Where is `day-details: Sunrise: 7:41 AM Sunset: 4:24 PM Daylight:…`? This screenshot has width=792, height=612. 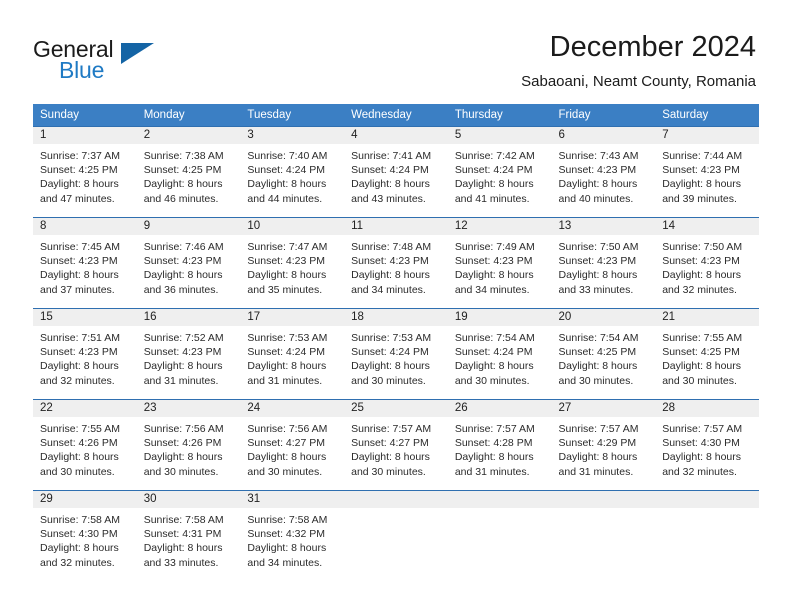
day-details: Sunrise: 7:41 AM Sunset: 4:24 PM Daylight:… is located at coordinates (396, 175).